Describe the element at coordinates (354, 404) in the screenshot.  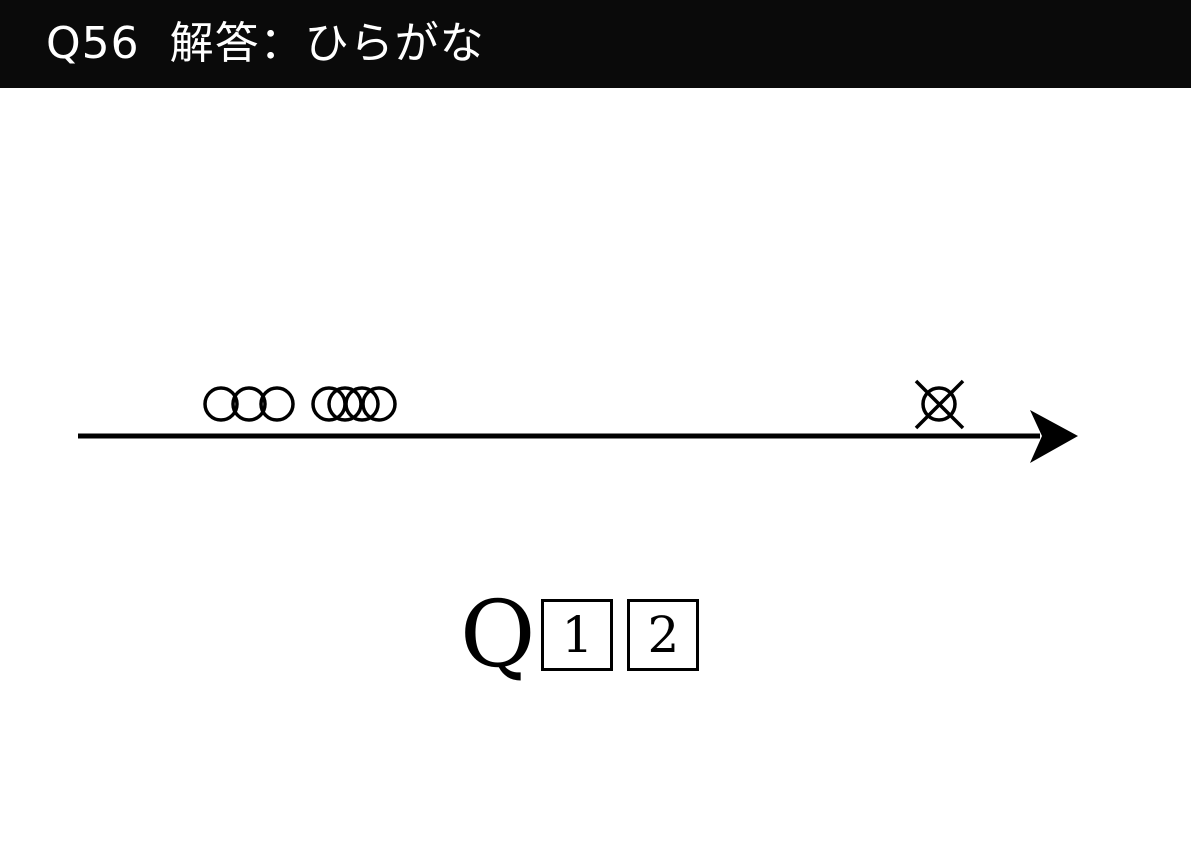
I see `circle-group-four` at that location.